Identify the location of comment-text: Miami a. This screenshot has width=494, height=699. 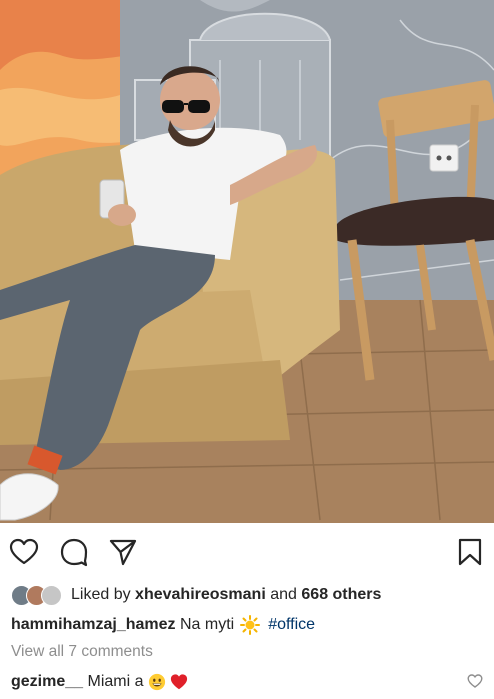
(115, 681).